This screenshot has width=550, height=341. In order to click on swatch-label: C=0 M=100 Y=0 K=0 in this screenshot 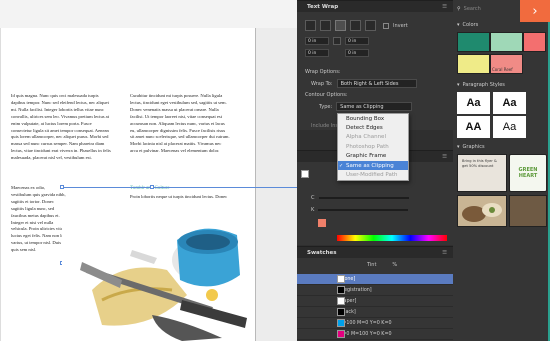, I will do `click(365, 334)`.